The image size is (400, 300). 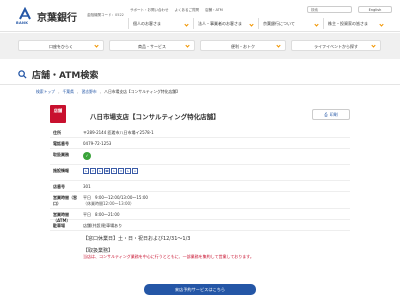 I want to click on facility-icon: ⌂, so click(x=135, y=171).